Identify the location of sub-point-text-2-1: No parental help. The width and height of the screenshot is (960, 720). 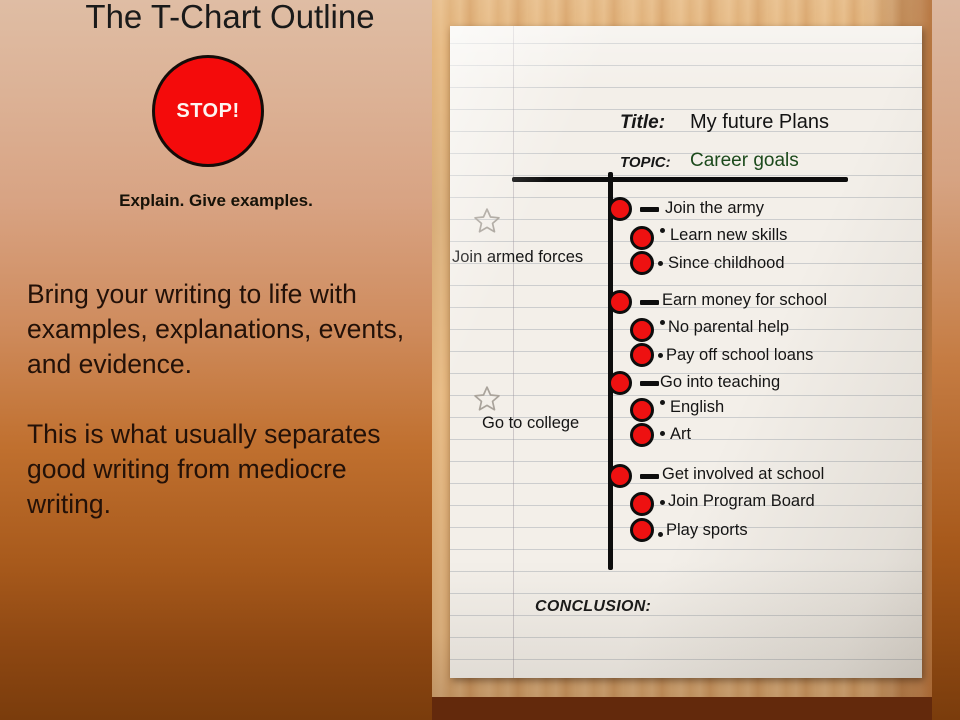
(729, 327).